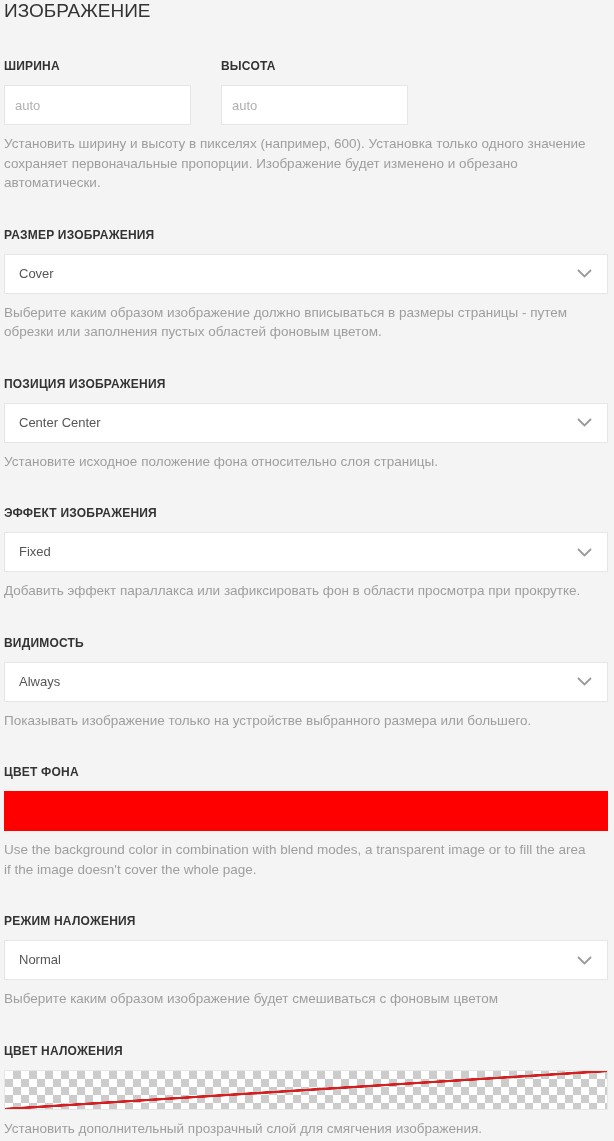 Image resolution: width=614 pixels, height=1141 pixels. I want to click on field-label: РЕЖИМ НАЛОЖЕНИЯ, so click(70, 921).